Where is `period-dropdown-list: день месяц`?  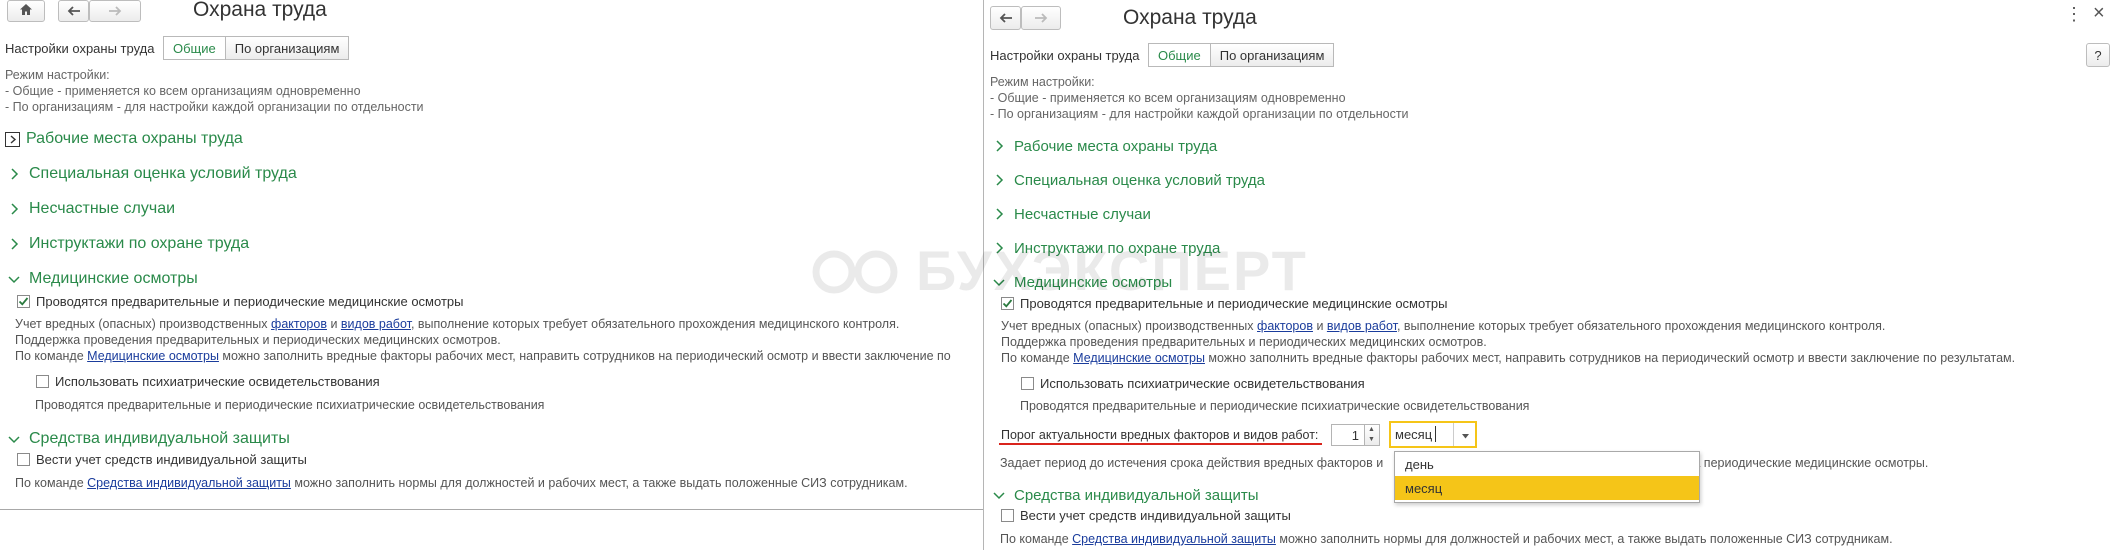
period-dropdown-list: день месяц is located at coordinates (1547, 477).